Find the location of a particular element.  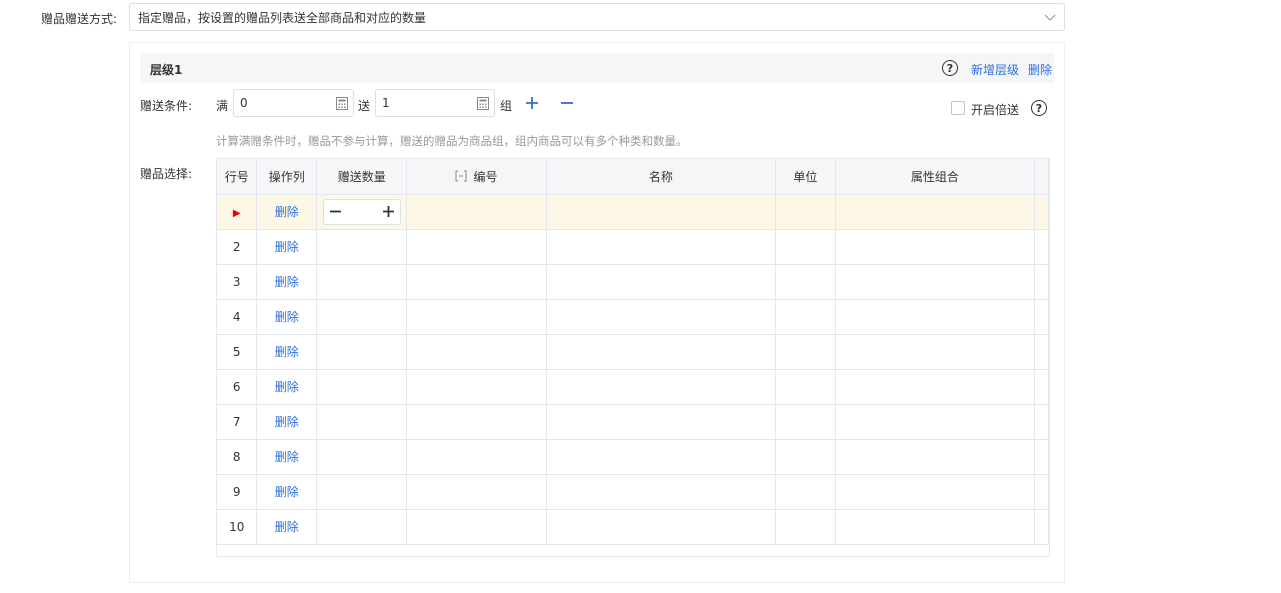

col-action: 操作列 is located at coordinates (287, 177).